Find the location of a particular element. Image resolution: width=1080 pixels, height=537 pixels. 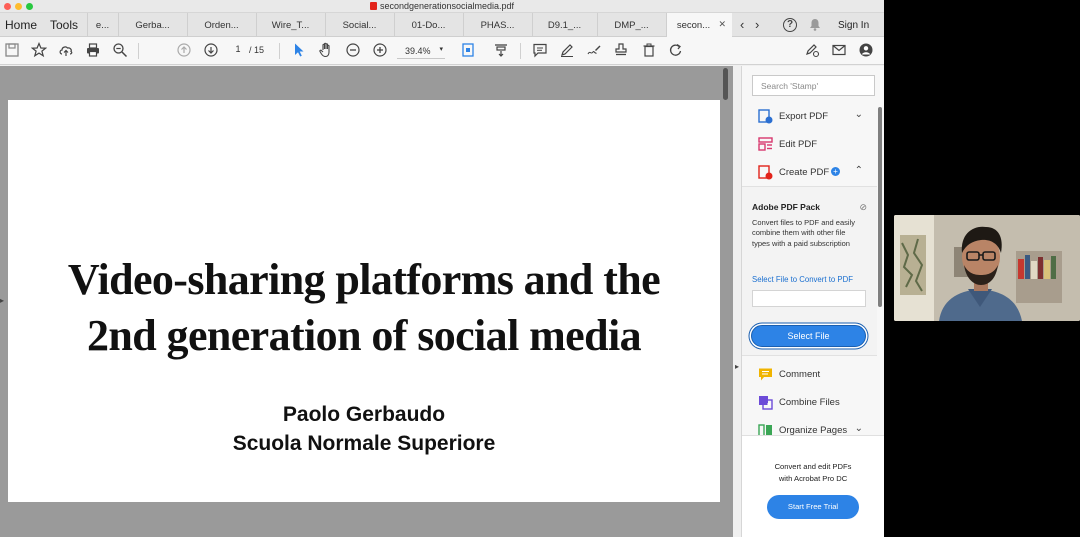

slide-author-block: Paolo Gerbaudo Scuola Normale Superiore is located at coordinates (364, 429).